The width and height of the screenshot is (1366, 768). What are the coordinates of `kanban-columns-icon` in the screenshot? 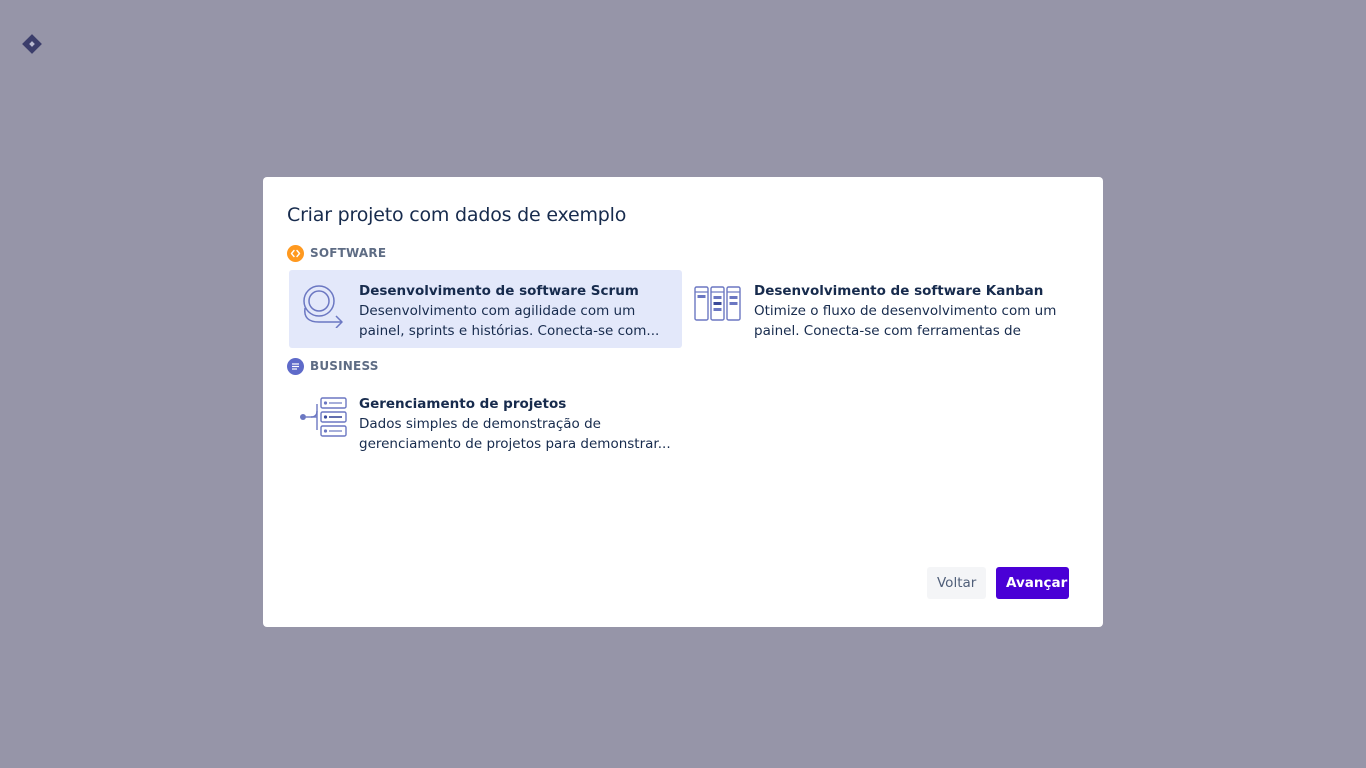 It's located at (718, 305).